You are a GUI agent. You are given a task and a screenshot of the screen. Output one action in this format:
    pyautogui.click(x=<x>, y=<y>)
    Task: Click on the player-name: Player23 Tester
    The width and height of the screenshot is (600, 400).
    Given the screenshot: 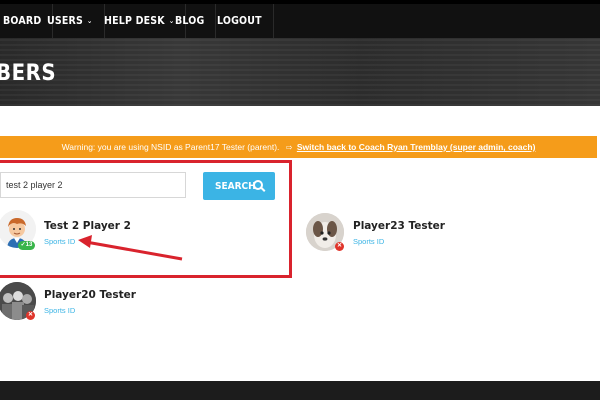 What is the action you would take?
    pyautogui.click(x=399, y=226)
    